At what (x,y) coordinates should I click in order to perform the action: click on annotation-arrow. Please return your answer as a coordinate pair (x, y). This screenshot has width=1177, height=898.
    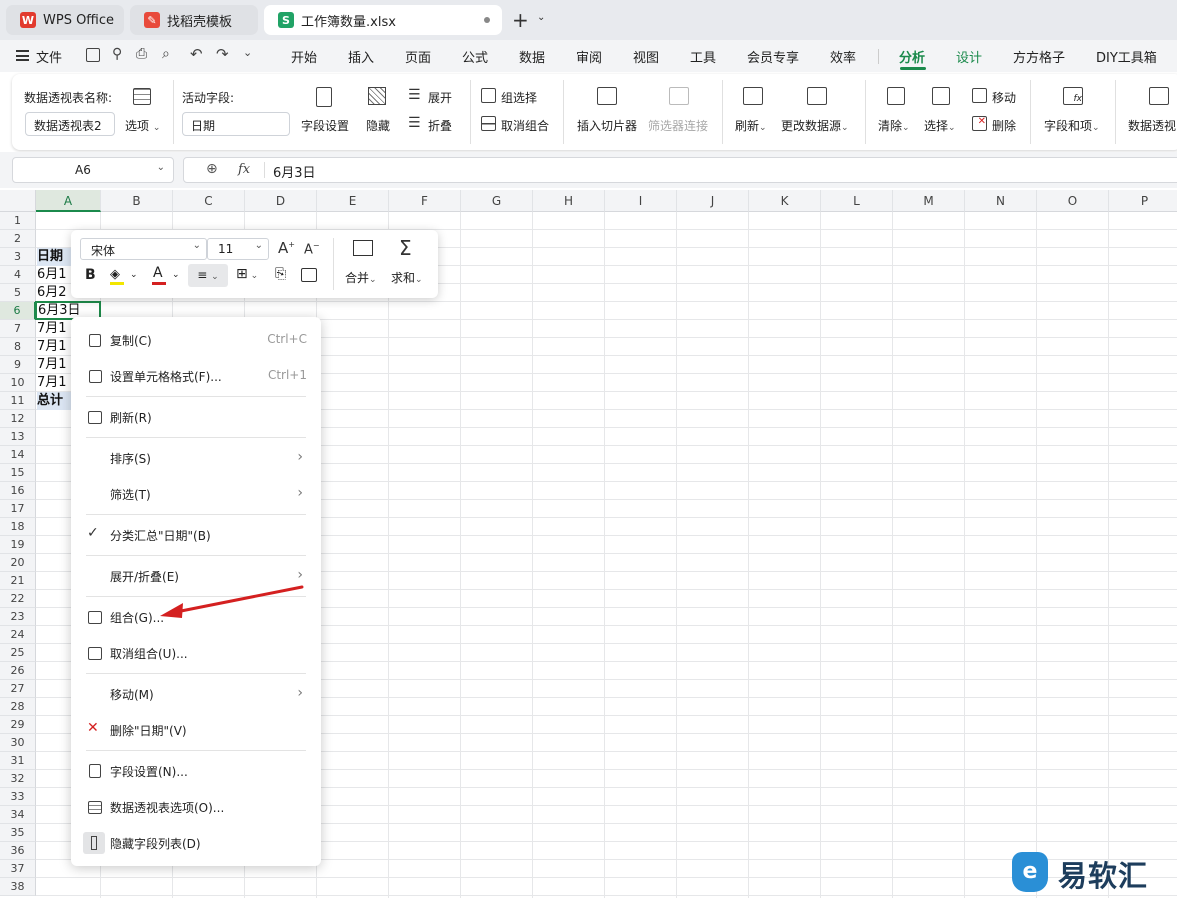
    Looking at the image, I should click on (232, 601).